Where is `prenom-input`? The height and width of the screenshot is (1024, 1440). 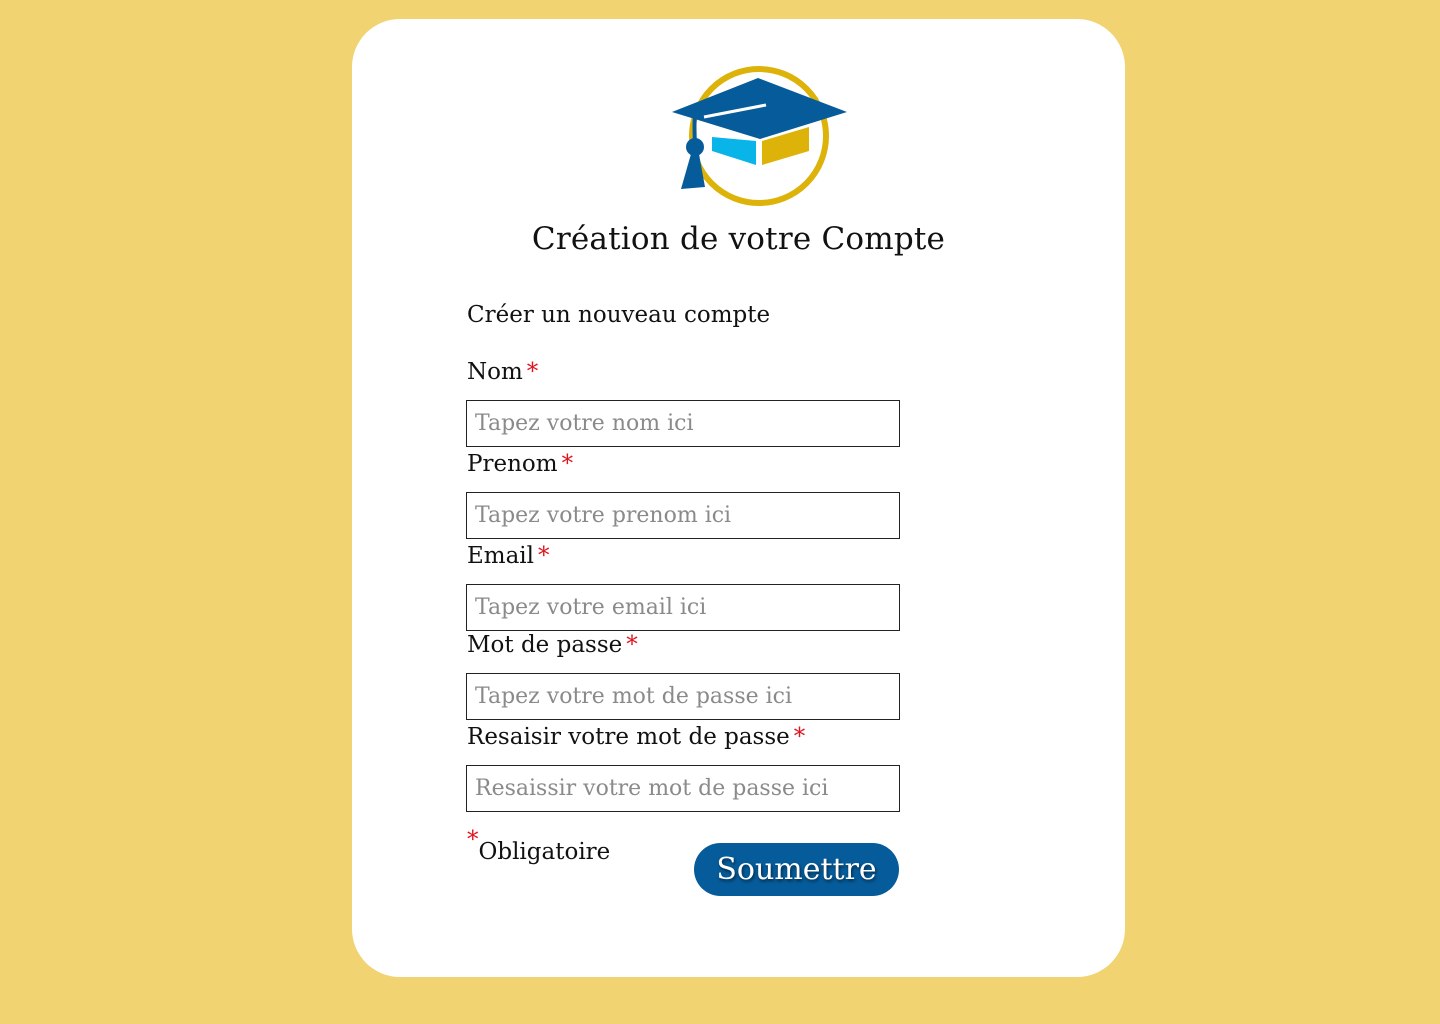
prenom-input is located at coordinates (683, 515).